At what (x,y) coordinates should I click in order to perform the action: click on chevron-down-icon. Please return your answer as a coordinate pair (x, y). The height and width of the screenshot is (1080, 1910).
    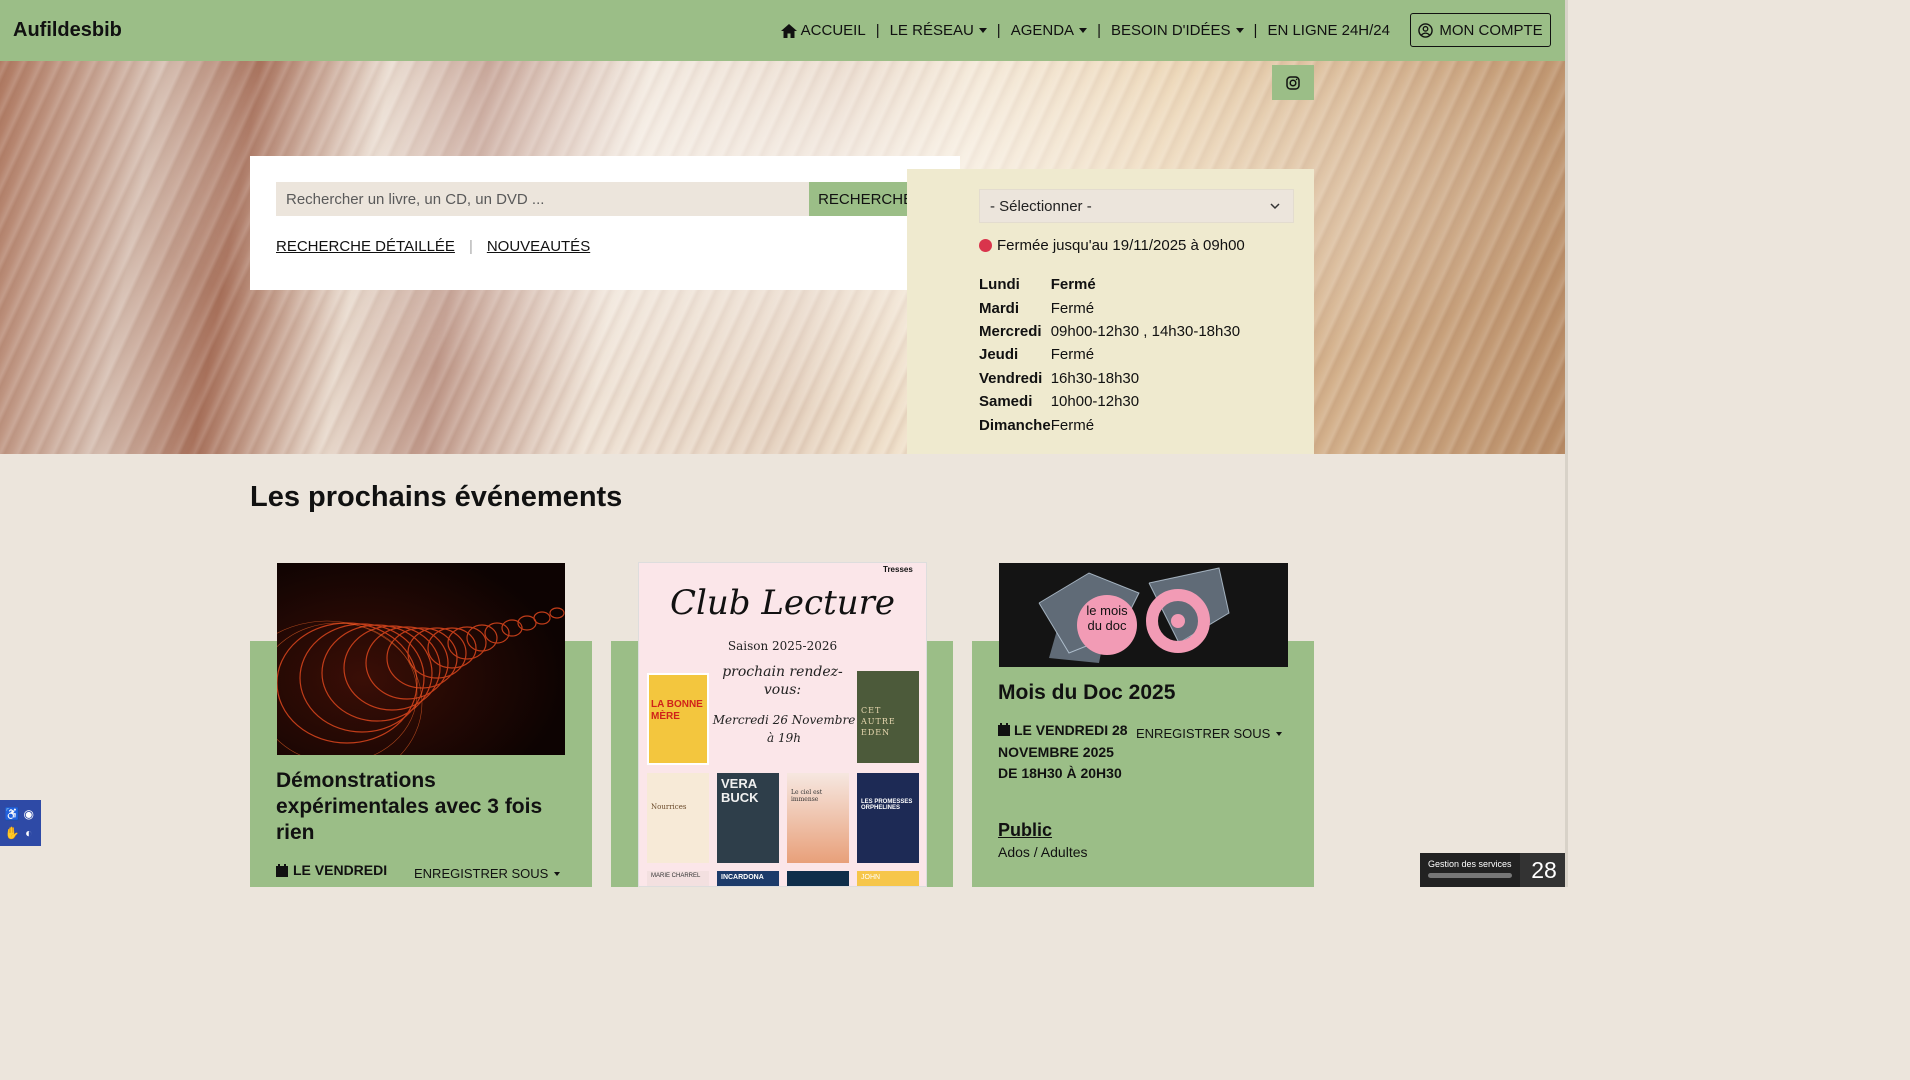
    Looking at the image, I should click on (1275, 206).